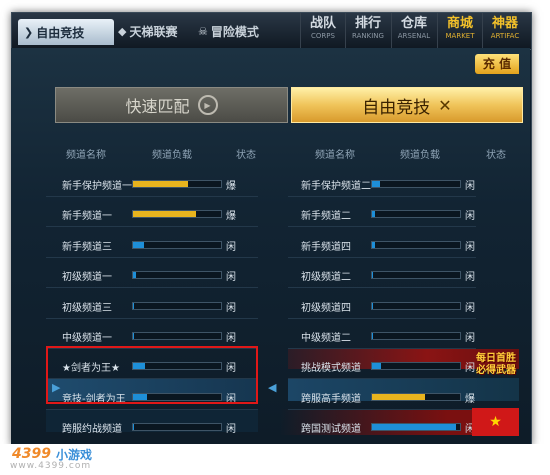  Describe the element at coordinates (505, 36) in the screenshot. I see `menu-sublabel: ARTIFAC` at that location.